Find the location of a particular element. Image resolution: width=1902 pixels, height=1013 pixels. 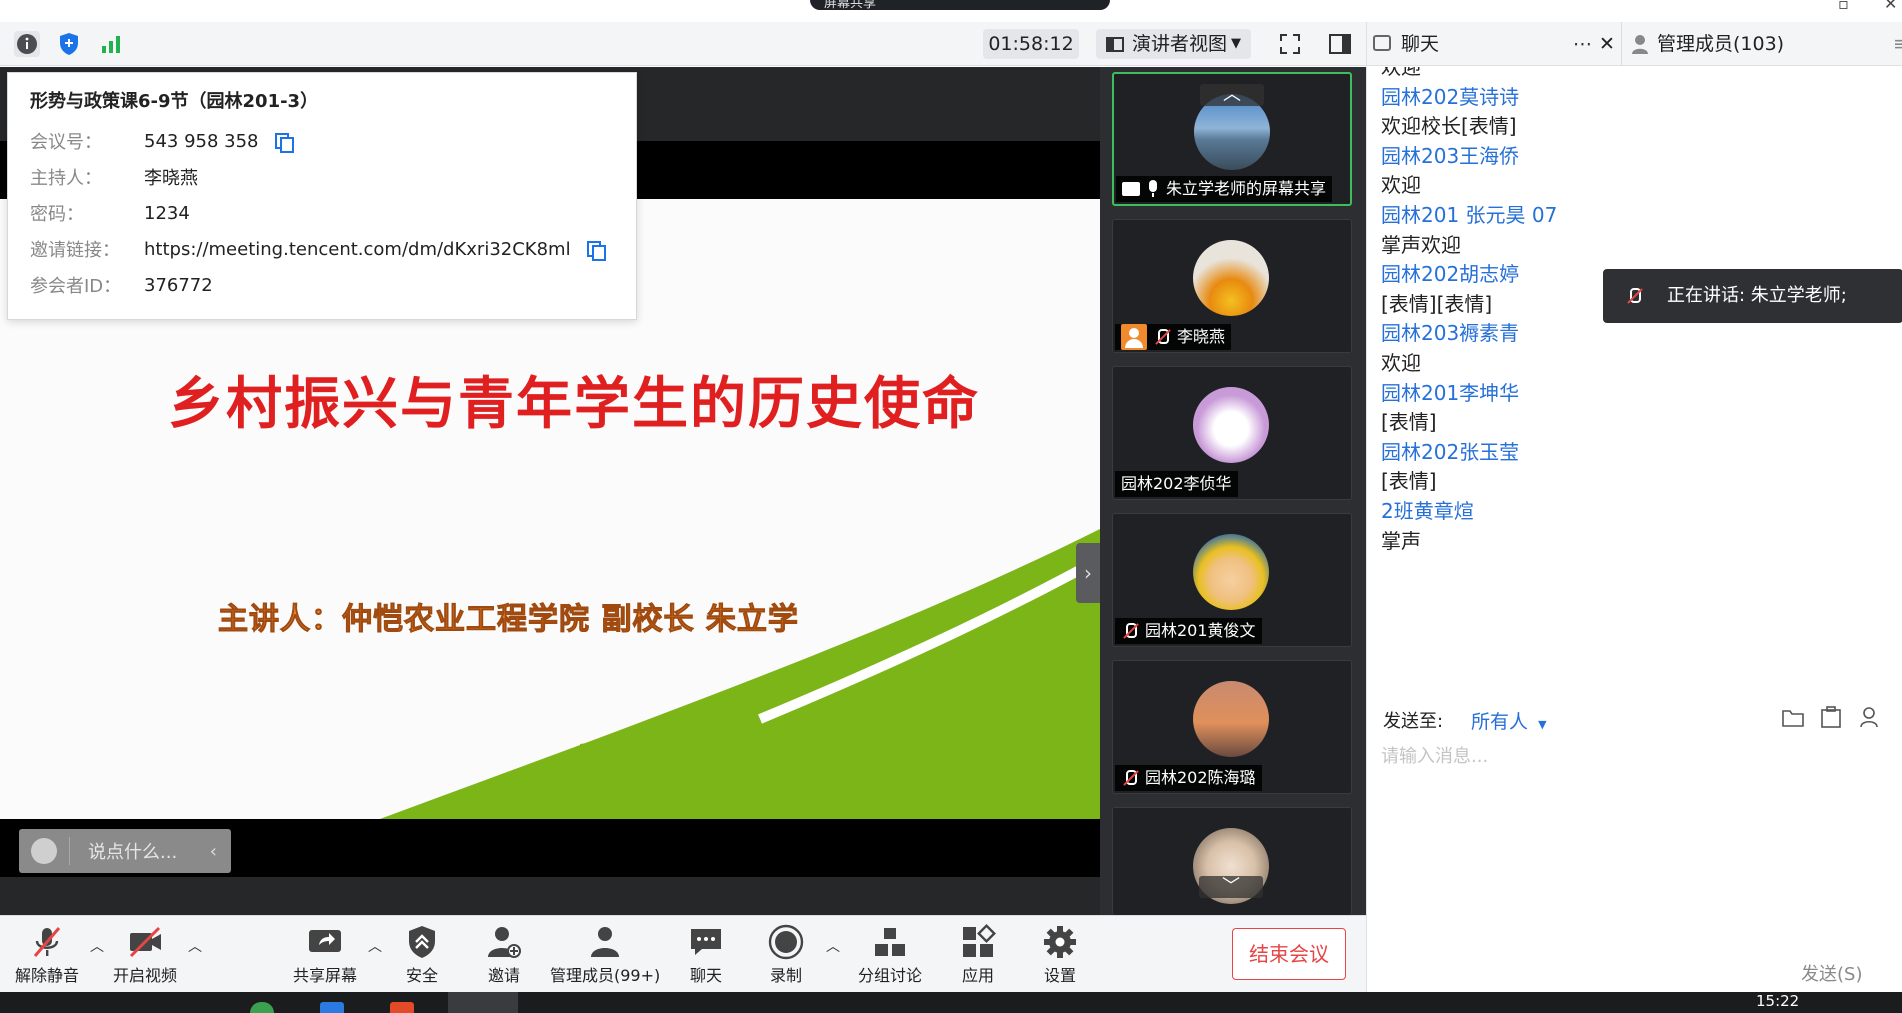

members-icon is located at coordinates (605, 942).